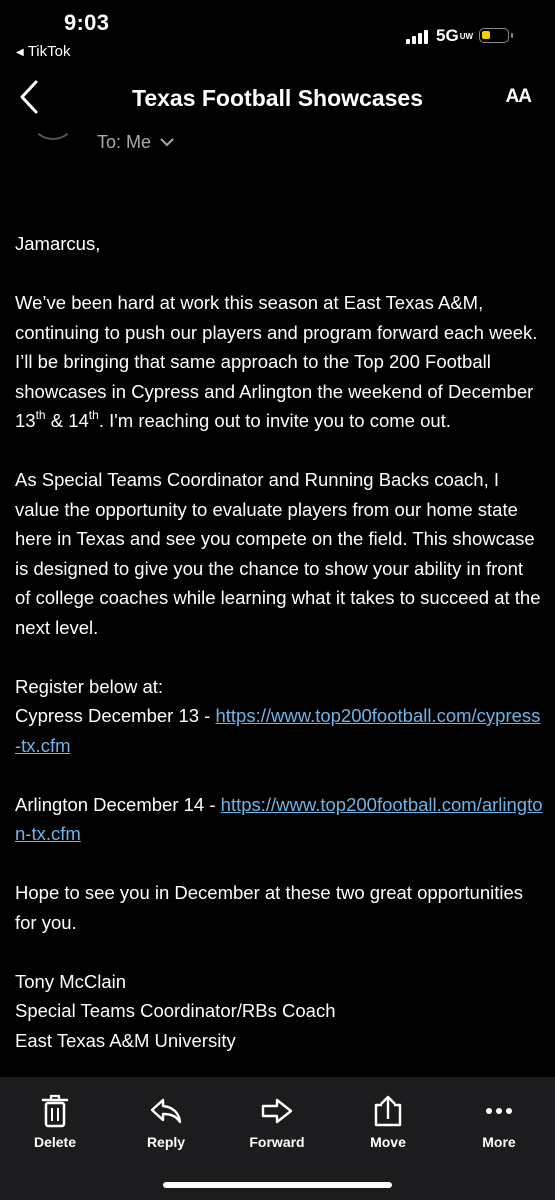 The height and width of the screenshot is (1200, 555). What do you see at coordinates (417, 37) in the screenshot?
I see `cellular-signal-icon` at bounding box center [417, 37].